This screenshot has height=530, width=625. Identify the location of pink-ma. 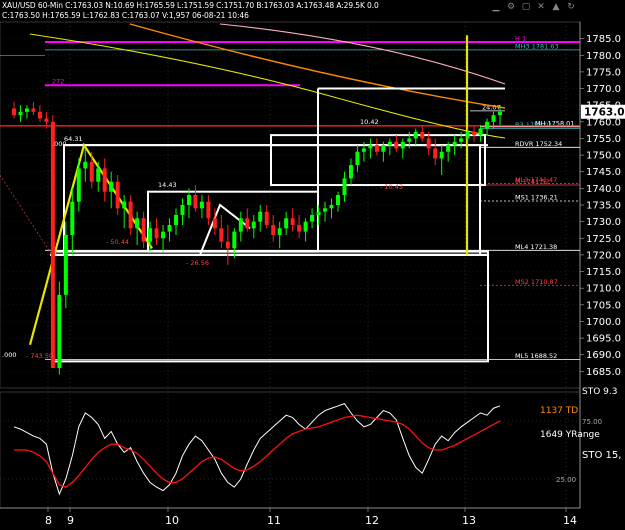
(362, 54).